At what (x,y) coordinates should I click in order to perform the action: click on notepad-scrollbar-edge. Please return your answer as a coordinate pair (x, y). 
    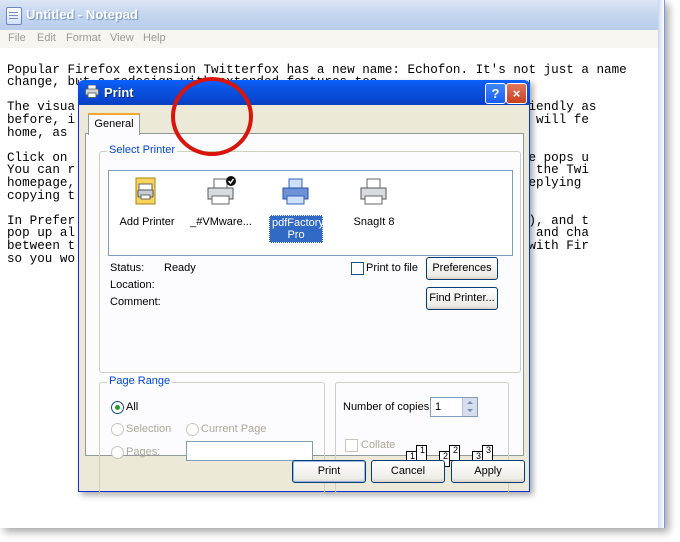
    Looking at the image, I should click on (661, 264).